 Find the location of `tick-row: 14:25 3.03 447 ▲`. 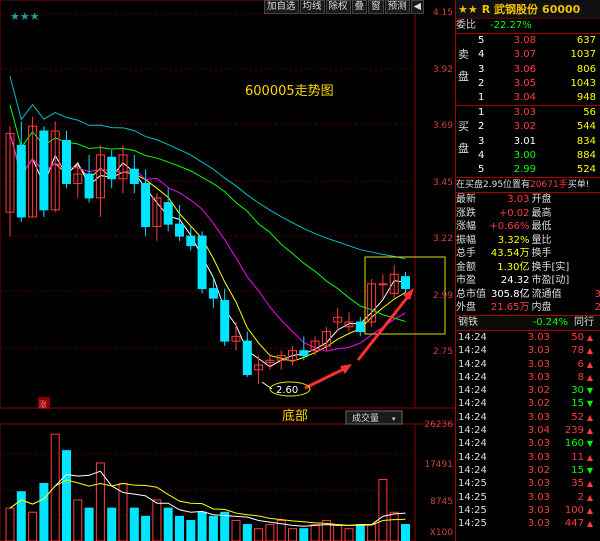

tick-row: 14:25 3.03 447 ▲ is located at coordinates (528, 523).